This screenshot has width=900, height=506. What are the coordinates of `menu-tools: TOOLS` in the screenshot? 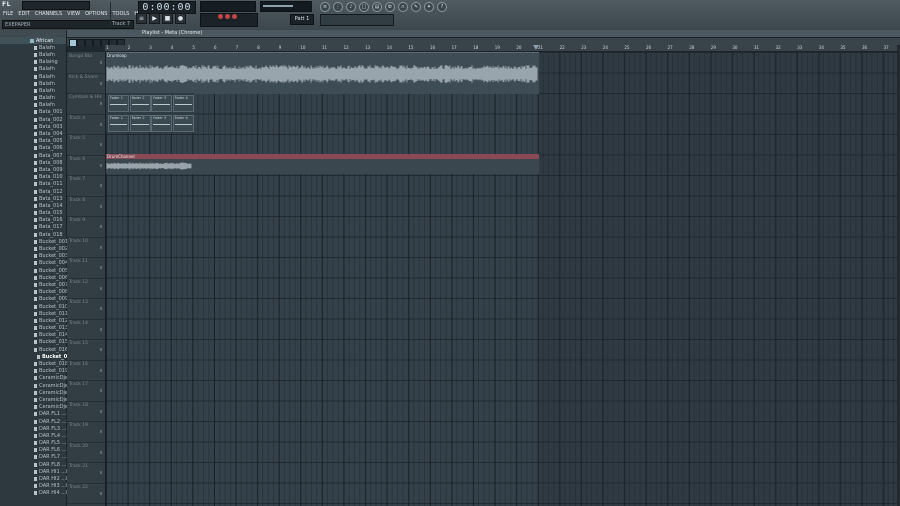 It's located at (120, 14).